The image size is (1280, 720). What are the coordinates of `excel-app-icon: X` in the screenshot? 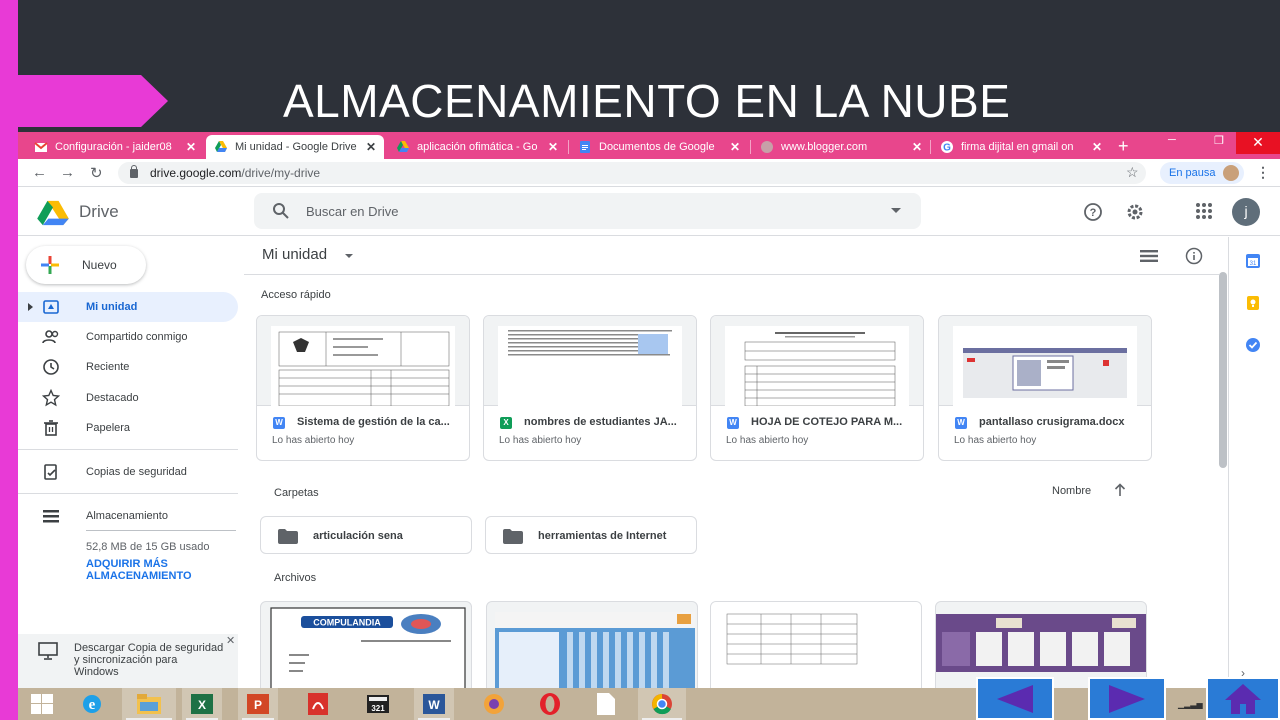 It's located at (202, 704).